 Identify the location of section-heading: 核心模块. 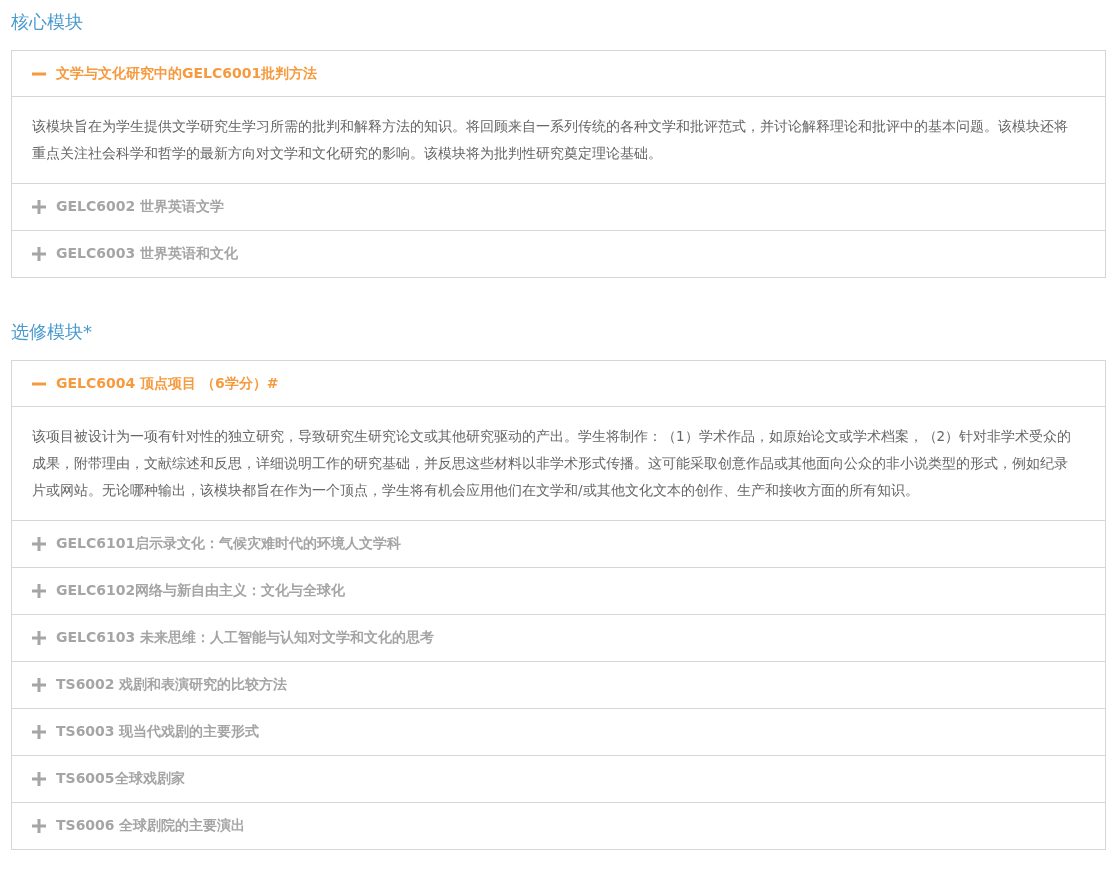
(47, 22).